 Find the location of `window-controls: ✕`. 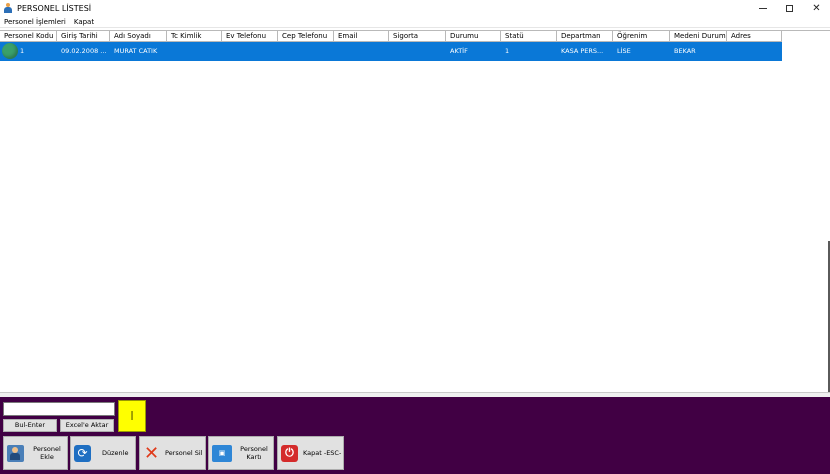

window-controls: ✕ is located at coordinates (789, 8).